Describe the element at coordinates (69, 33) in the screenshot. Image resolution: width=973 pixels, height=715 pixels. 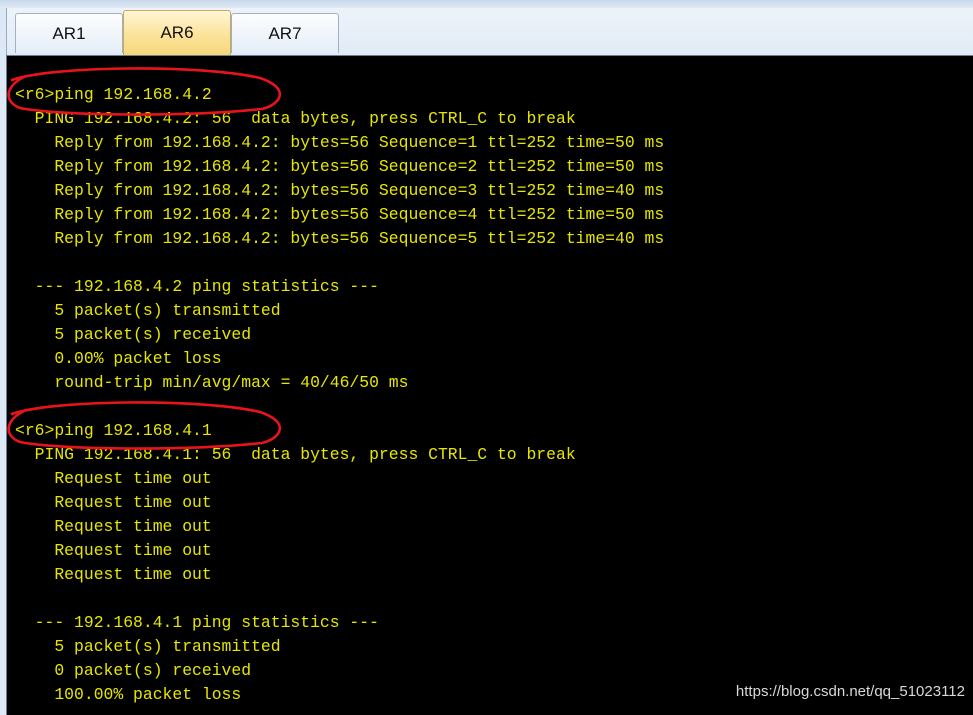
I see `tab-ar1: AR1` at that location.